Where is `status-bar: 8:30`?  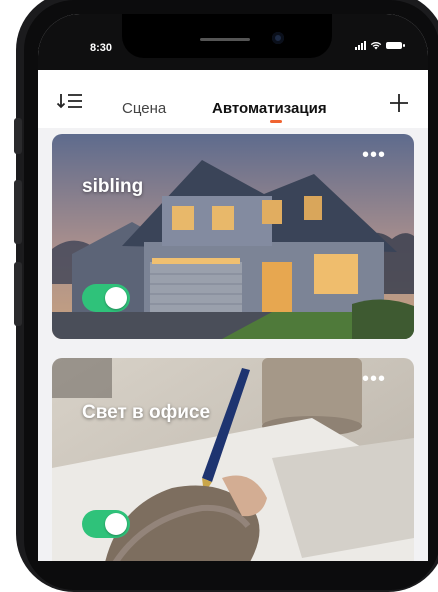
status-bar: 8:30 is located at coordinates (233, 42).